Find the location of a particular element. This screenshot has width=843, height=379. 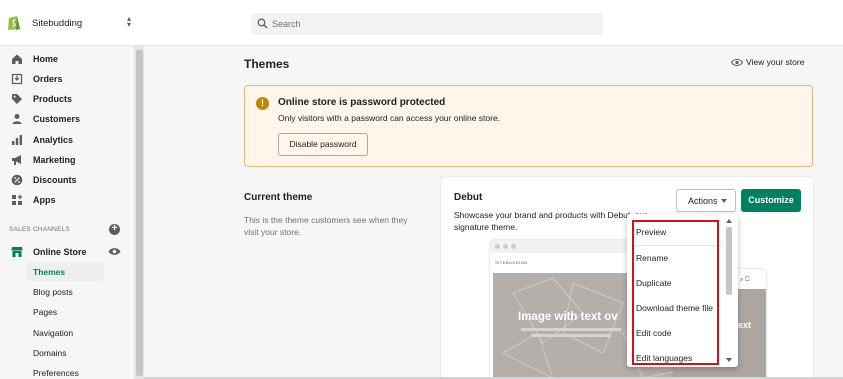

sidebar-item-label: Products is located at coordinates (53, 99).